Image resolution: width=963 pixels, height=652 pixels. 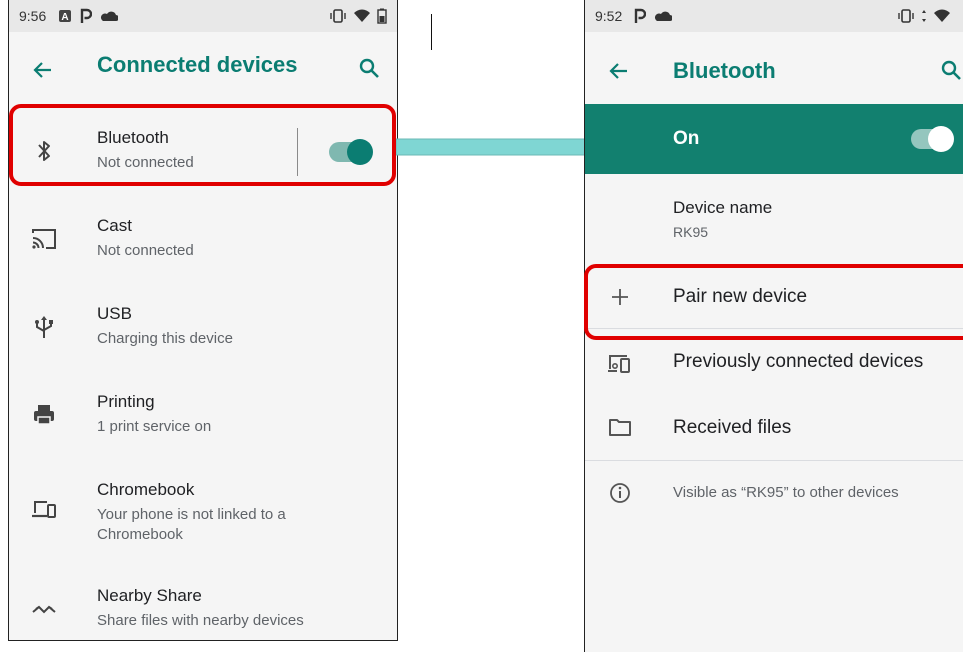 What do you see at coordinates (203, 240) in the screenshot?
I see `list-item-cast: Cast Not connected` at bounding box center [203, 240].